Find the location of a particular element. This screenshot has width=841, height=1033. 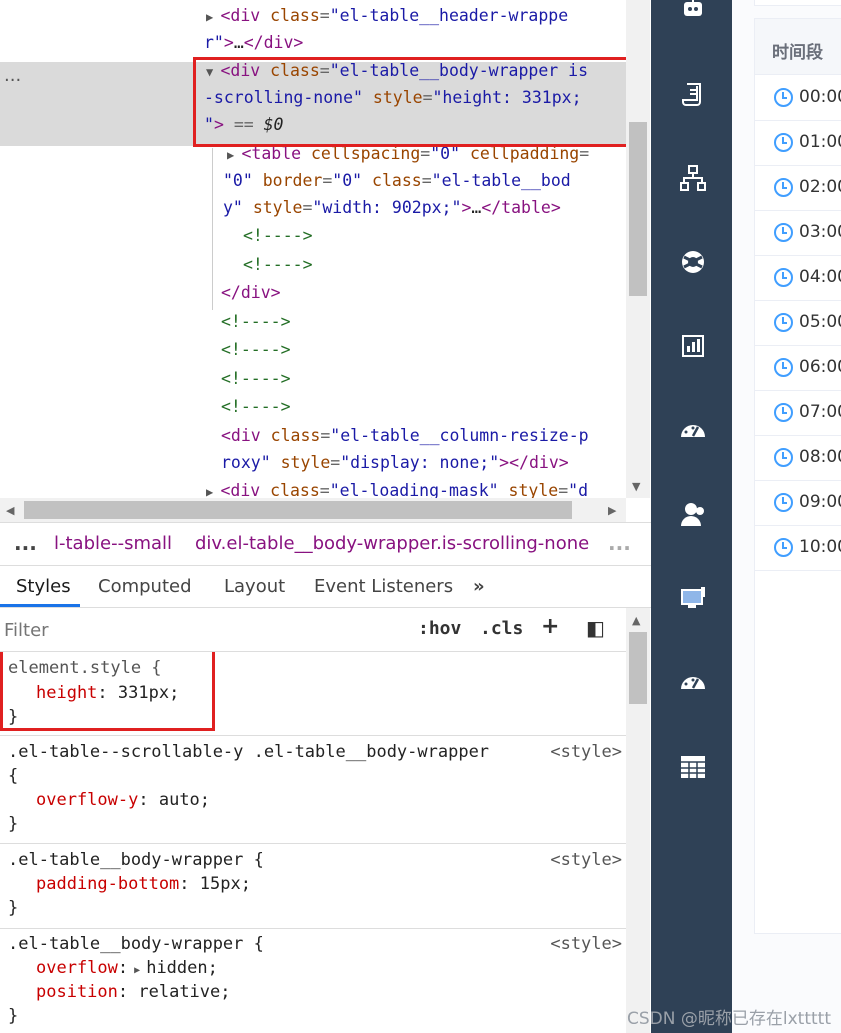

dom-horizontal-scroll-thumb is located at coordinates (298, 510).